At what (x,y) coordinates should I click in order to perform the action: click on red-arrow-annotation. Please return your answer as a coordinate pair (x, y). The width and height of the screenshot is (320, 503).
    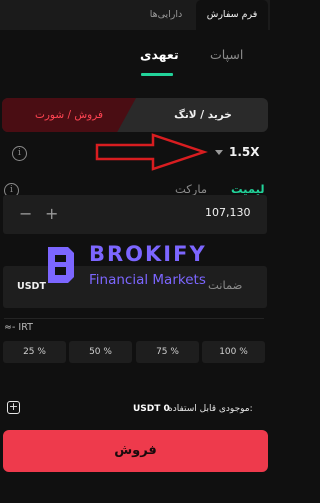
    Looking at the image, I should click on (151, 152).